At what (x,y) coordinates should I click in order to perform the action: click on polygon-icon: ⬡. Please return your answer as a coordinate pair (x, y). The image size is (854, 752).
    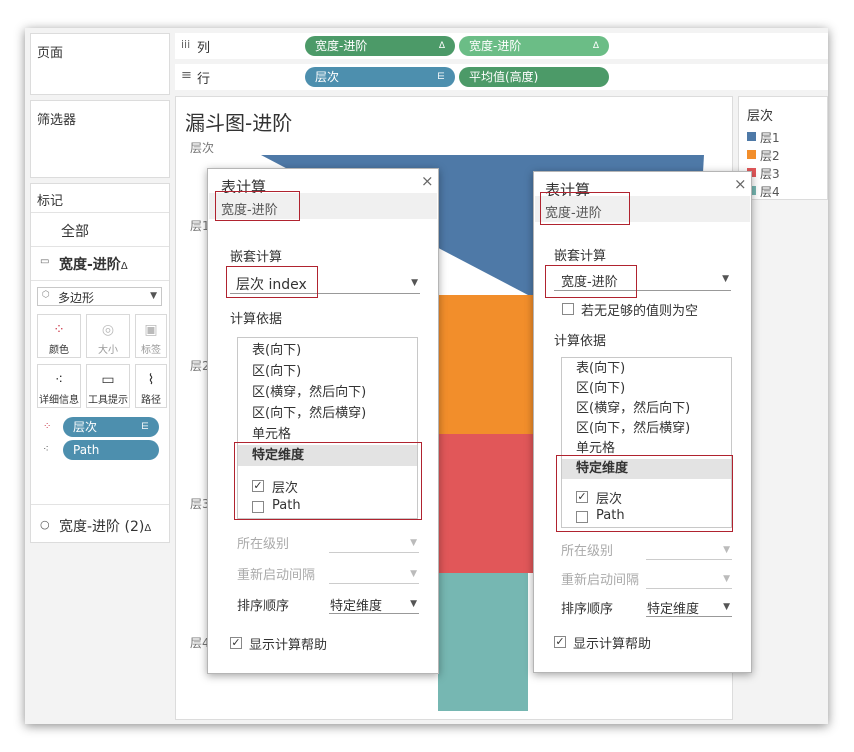
    Looking at the image, I should click on (46, 295).